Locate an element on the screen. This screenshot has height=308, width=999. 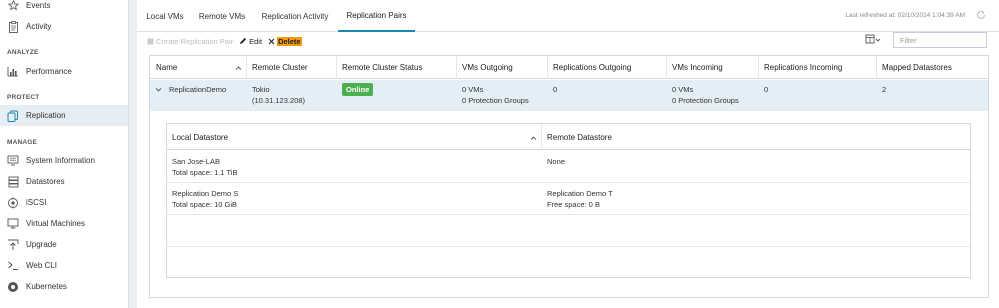
local-datastore: Replication Demo S Total space: 10 GiB is located at coordinates (205, 199).